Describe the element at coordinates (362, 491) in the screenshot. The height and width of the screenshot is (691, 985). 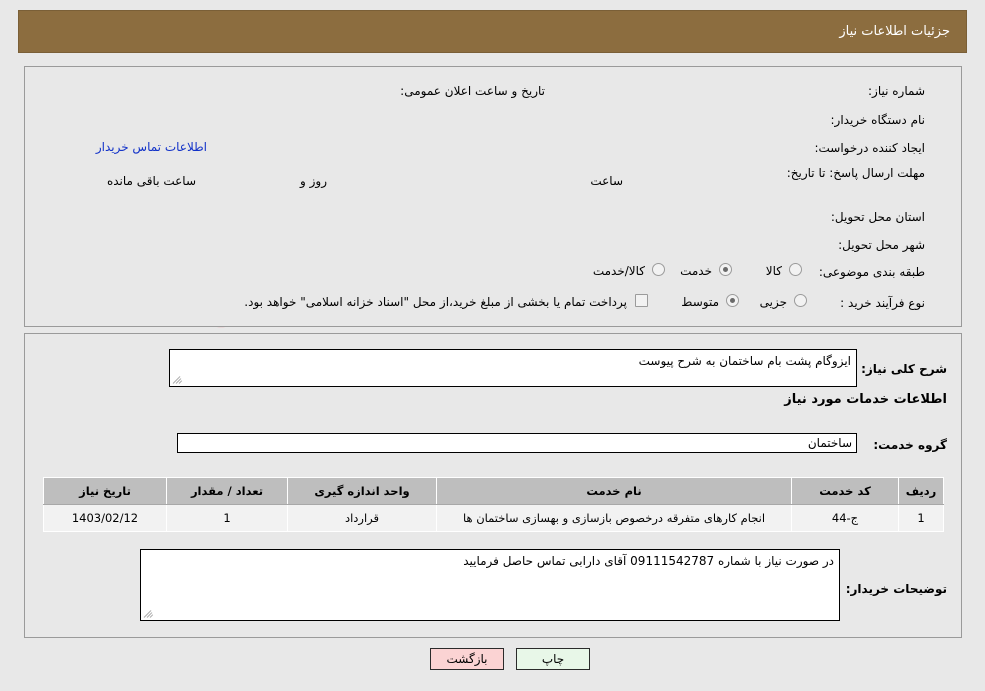
I see `col-header-unit: واحد اندازه گیری` at that location.